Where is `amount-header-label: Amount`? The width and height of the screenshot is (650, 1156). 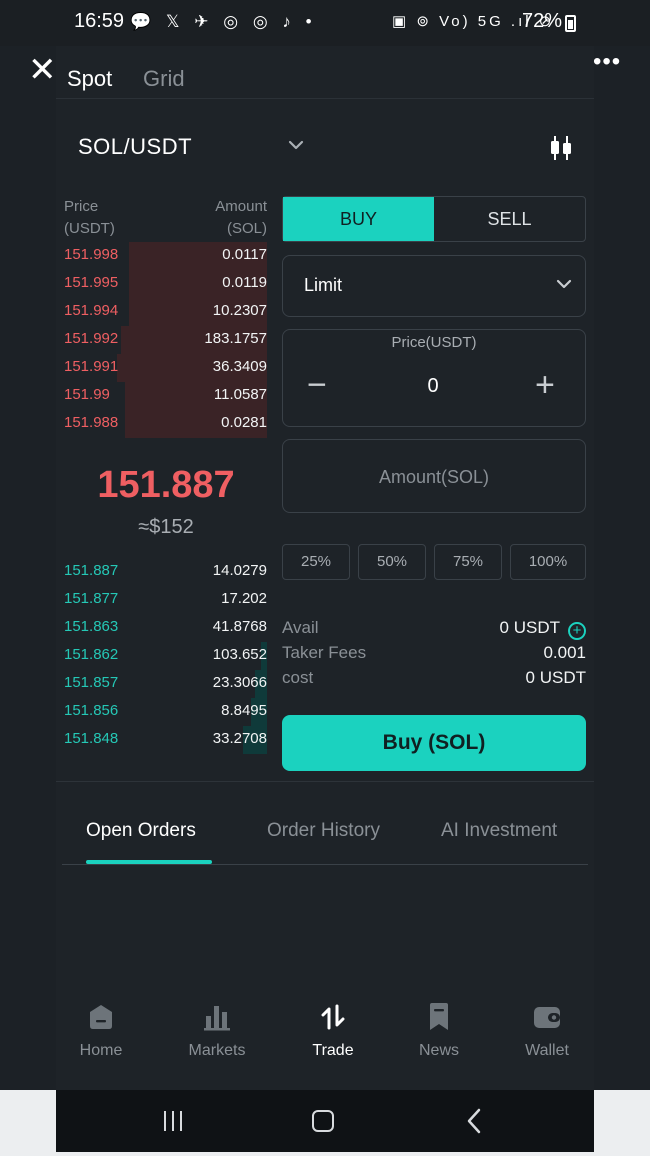 amount-header-label: Amount is located at coordinates (241, 206).